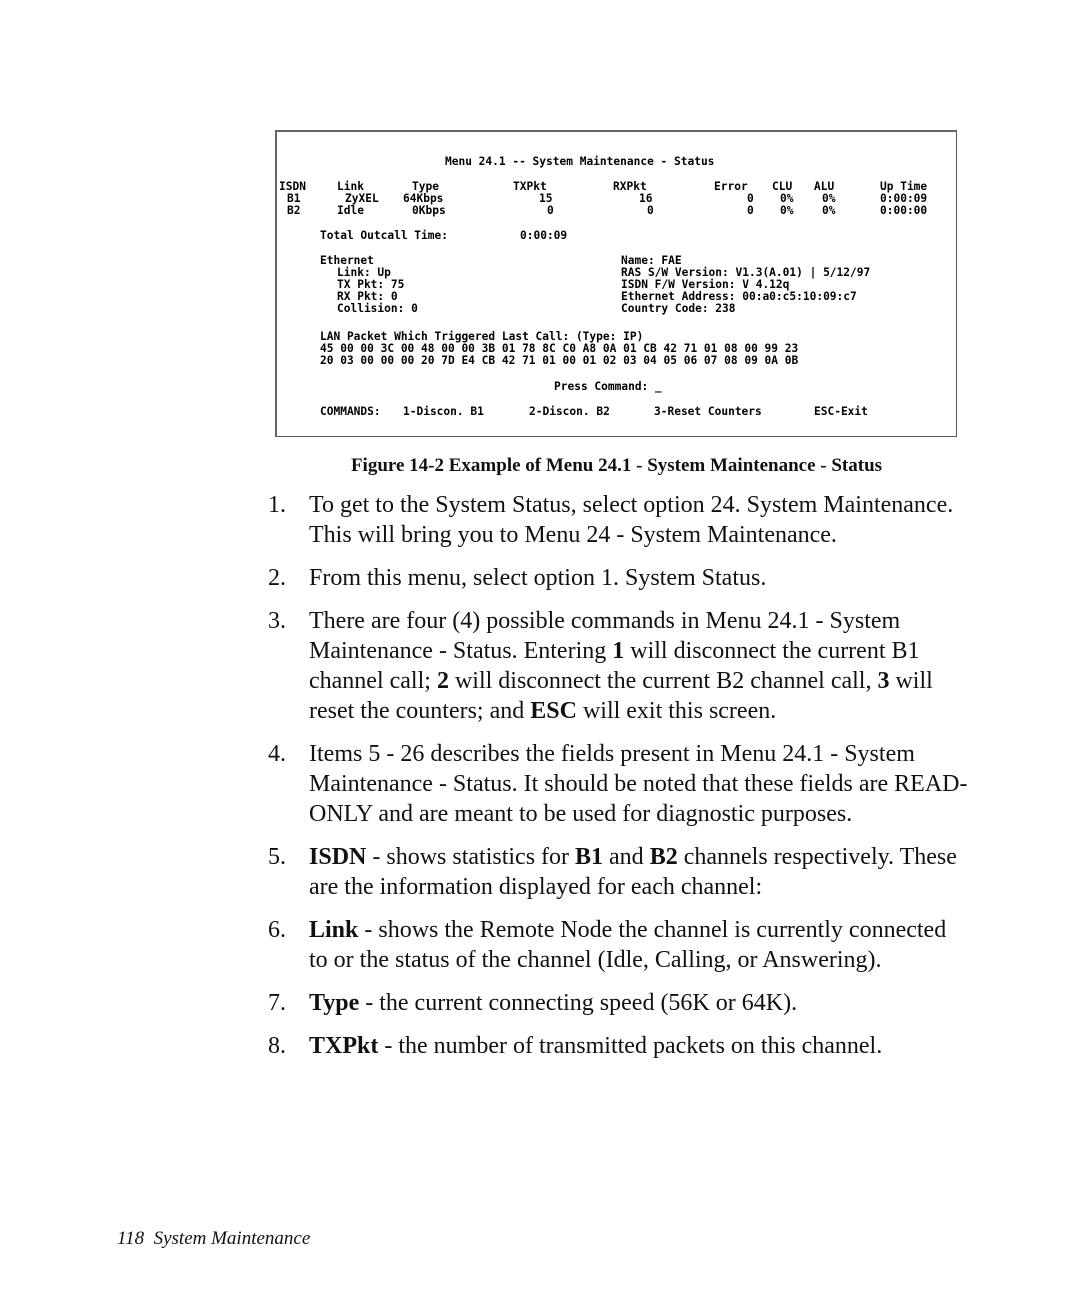 Image resolution: width=1080 pixels, height=1311 pixels. I want to click on list-item-number: 8., so click(277, 1046).